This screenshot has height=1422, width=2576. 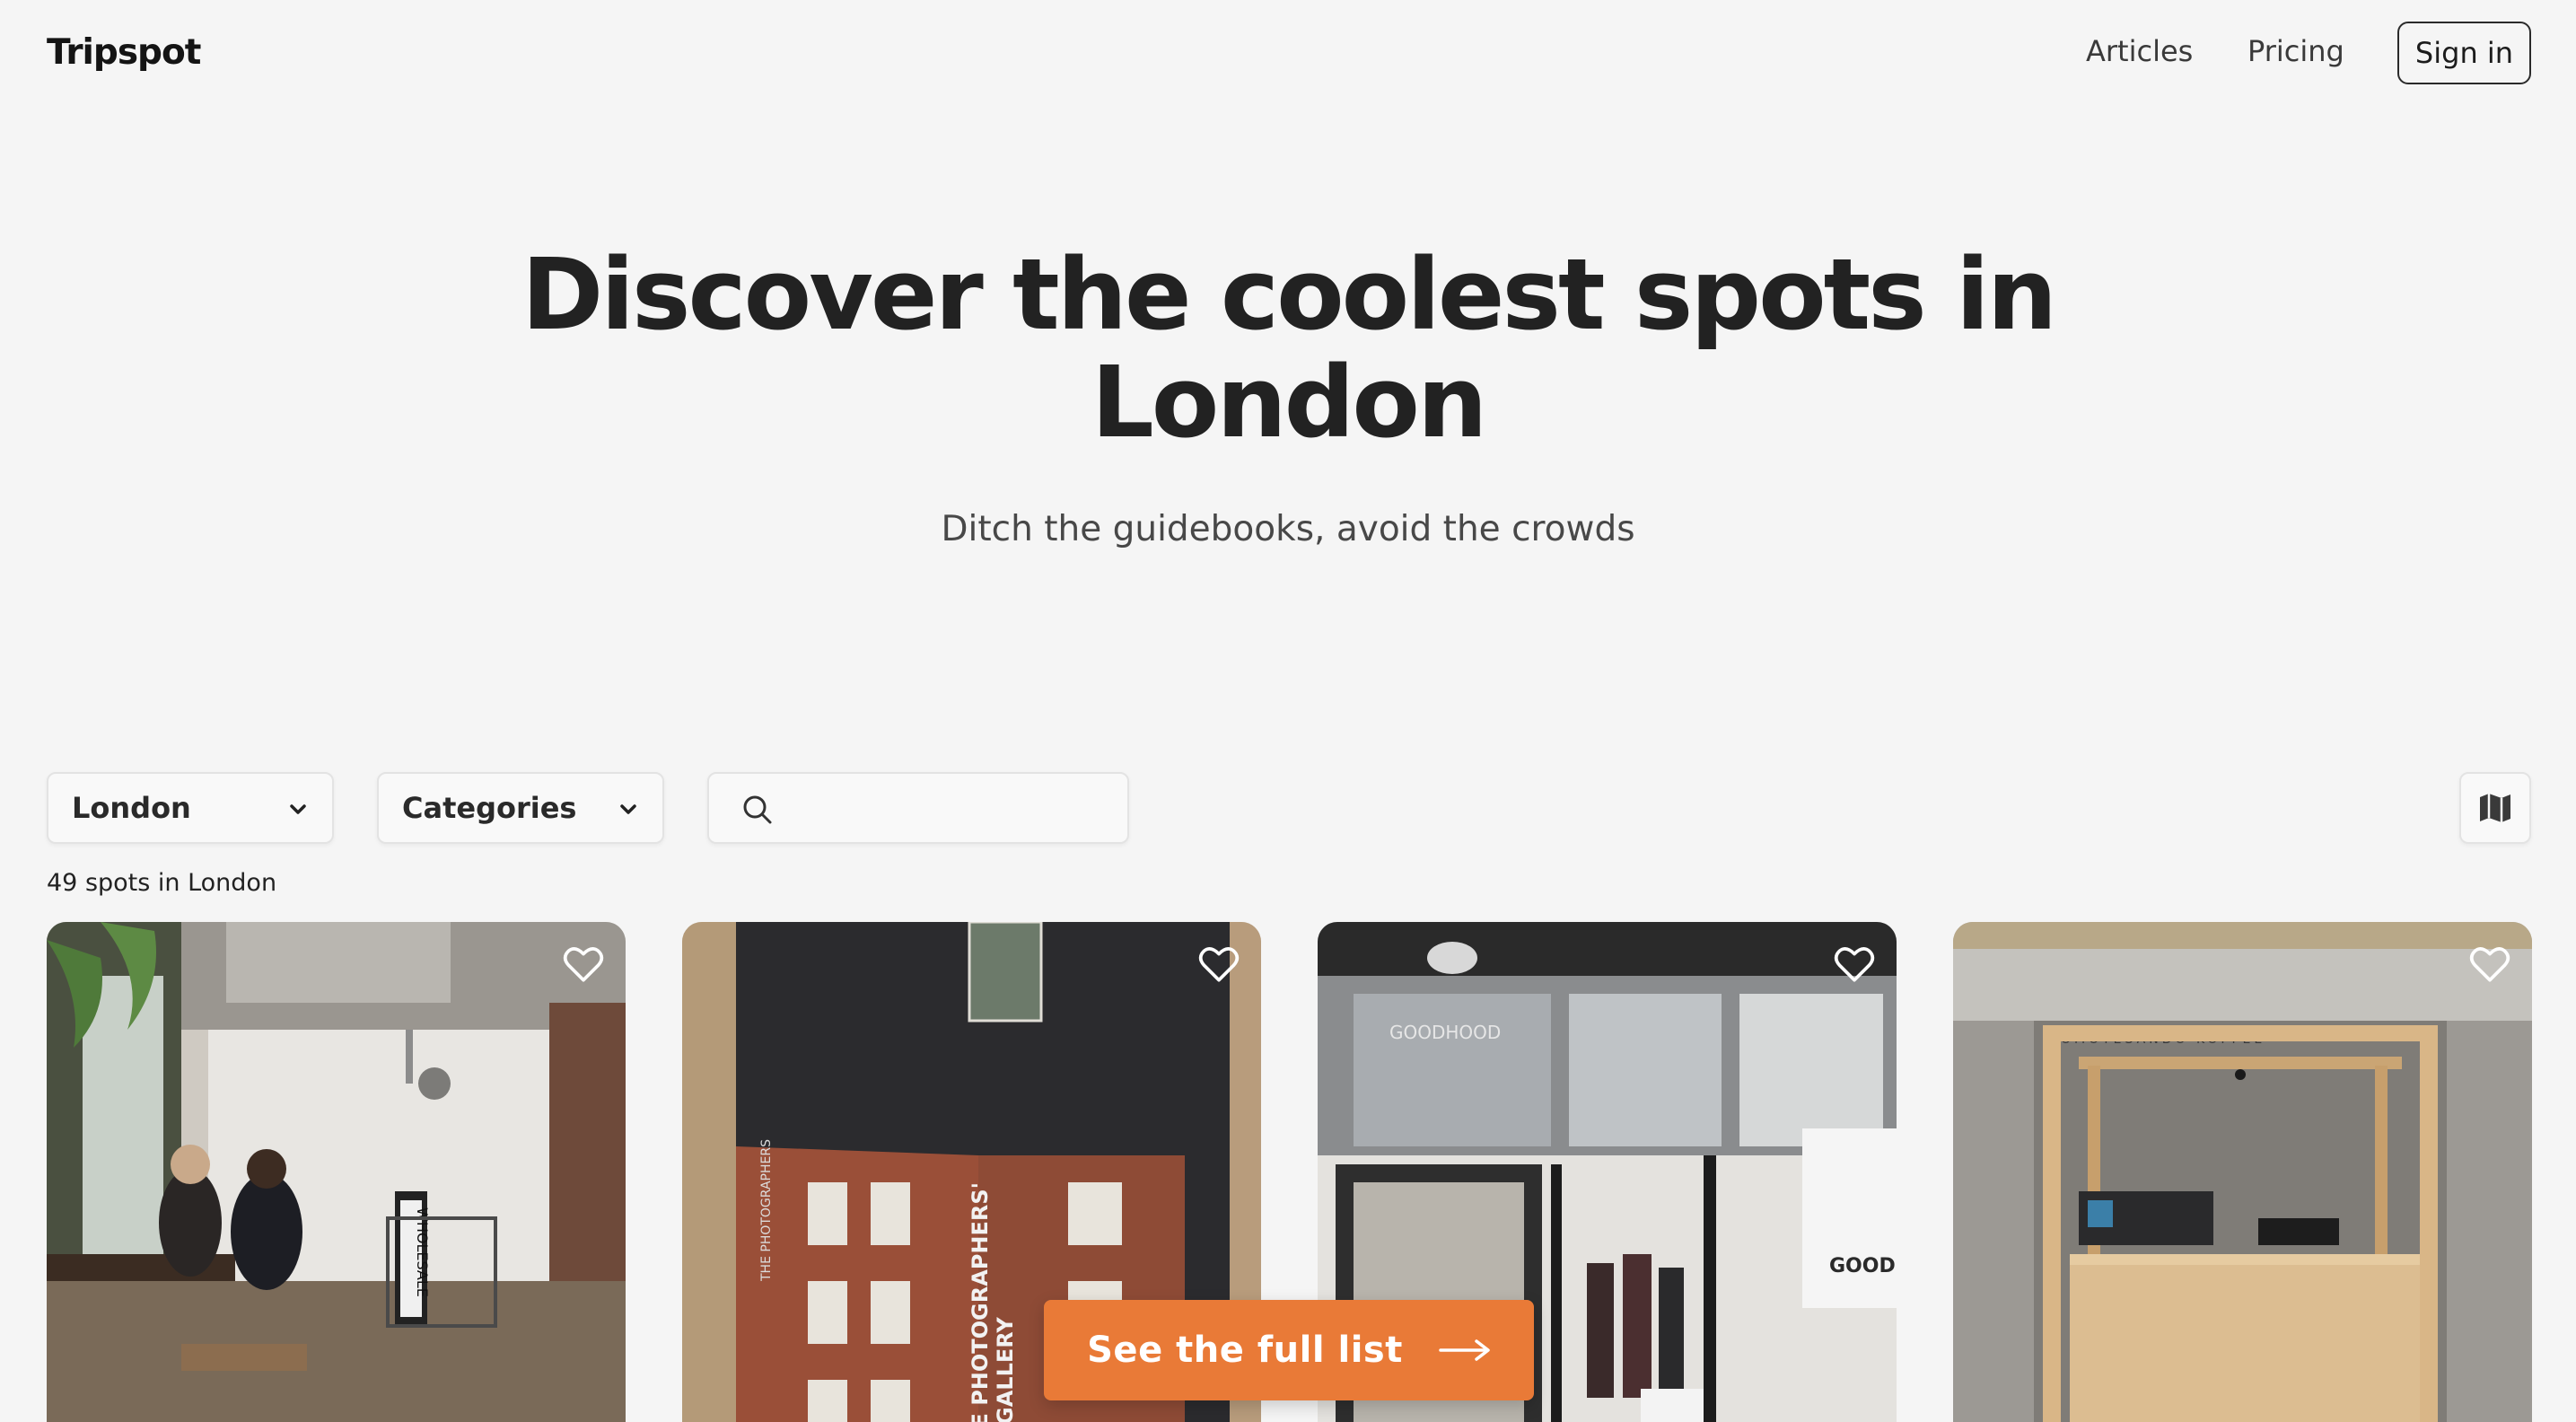 I want to click on results-count: 49 spots in London, so click(x=162, y=883).